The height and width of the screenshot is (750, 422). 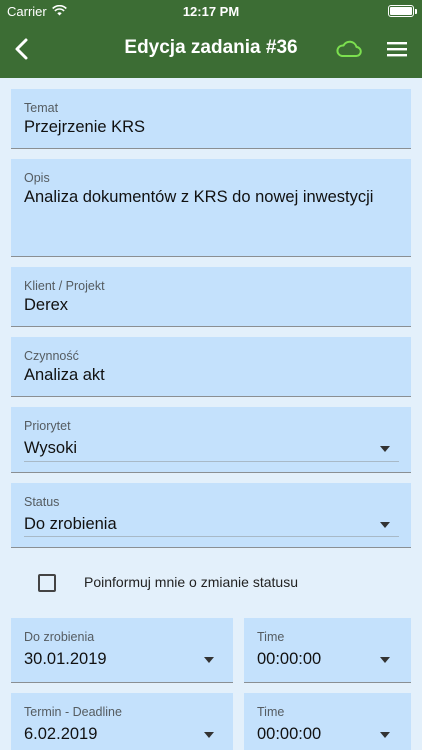 I want to click on deadline-value: 6.02.2019, so click(x=61, y=734).